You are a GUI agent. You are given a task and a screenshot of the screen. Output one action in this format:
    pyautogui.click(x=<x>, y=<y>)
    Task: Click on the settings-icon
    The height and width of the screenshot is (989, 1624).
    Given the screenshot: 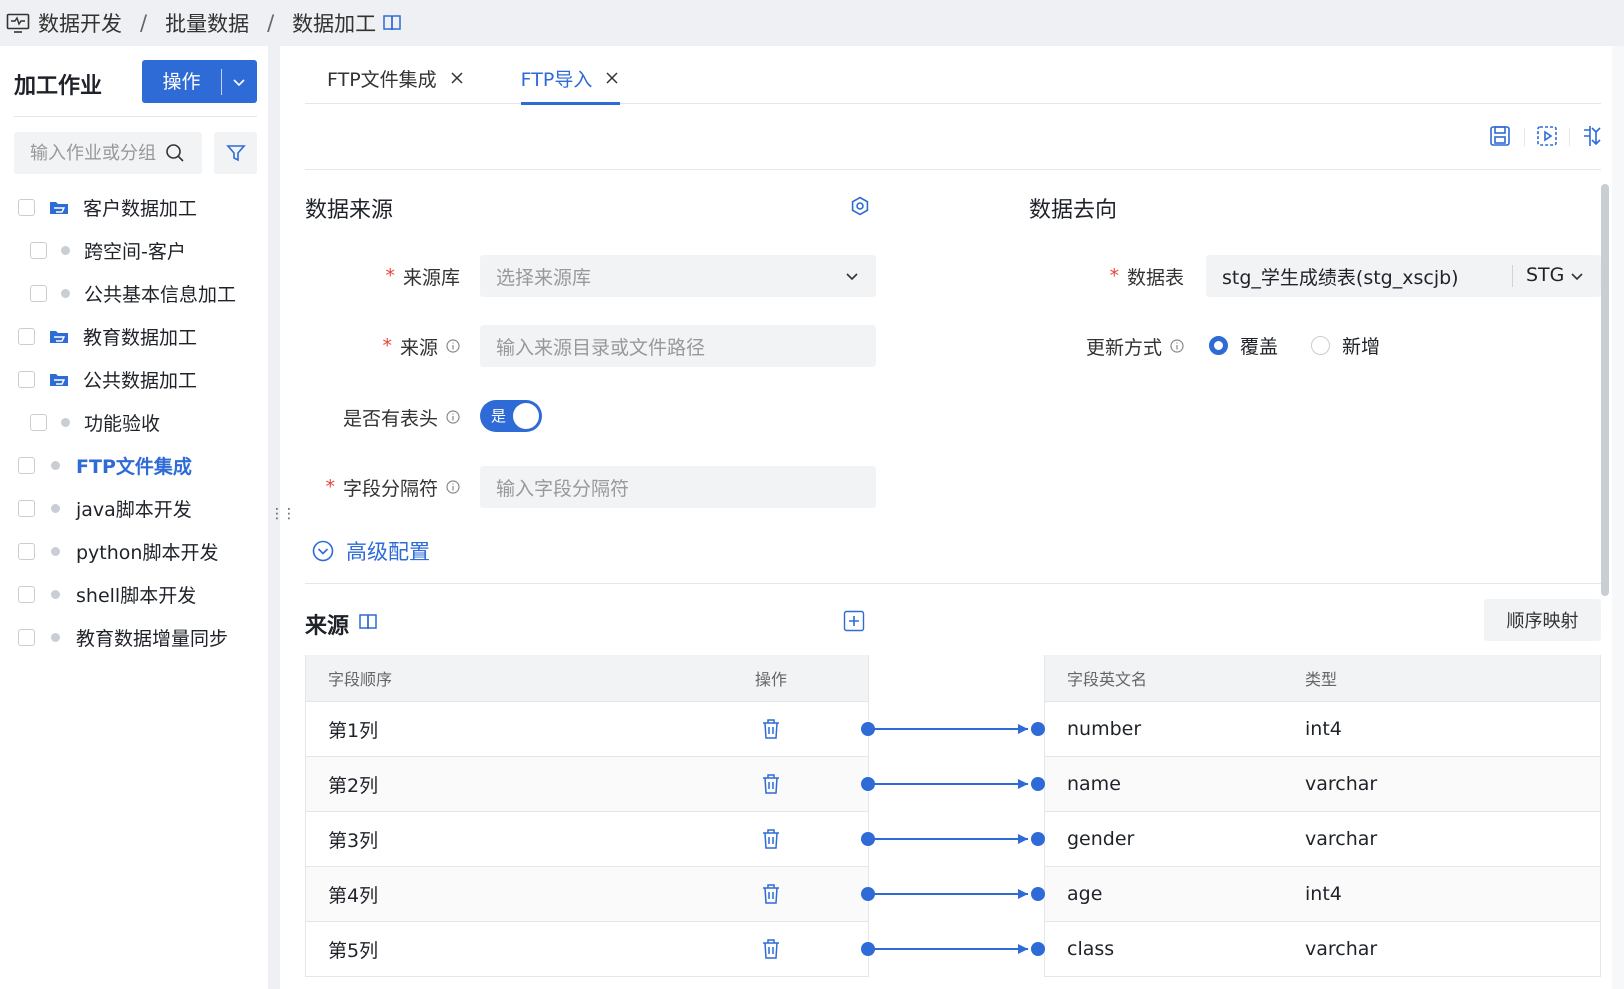 What is the action you would take?
    pyautogui.click(x=860, y=206)
    